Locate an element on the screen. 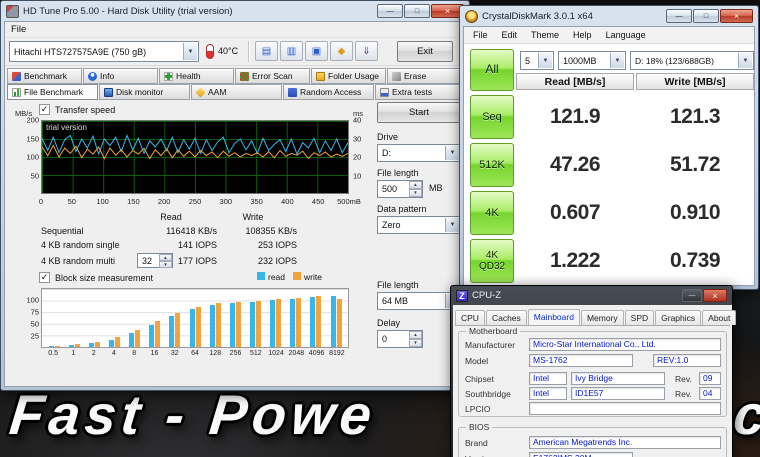 The height and width of the screenshot is (457, 760). cdm-titlebar: CrystalDiskMark 3.0.1 x64 — □ × is located at coordinates (609, 16).